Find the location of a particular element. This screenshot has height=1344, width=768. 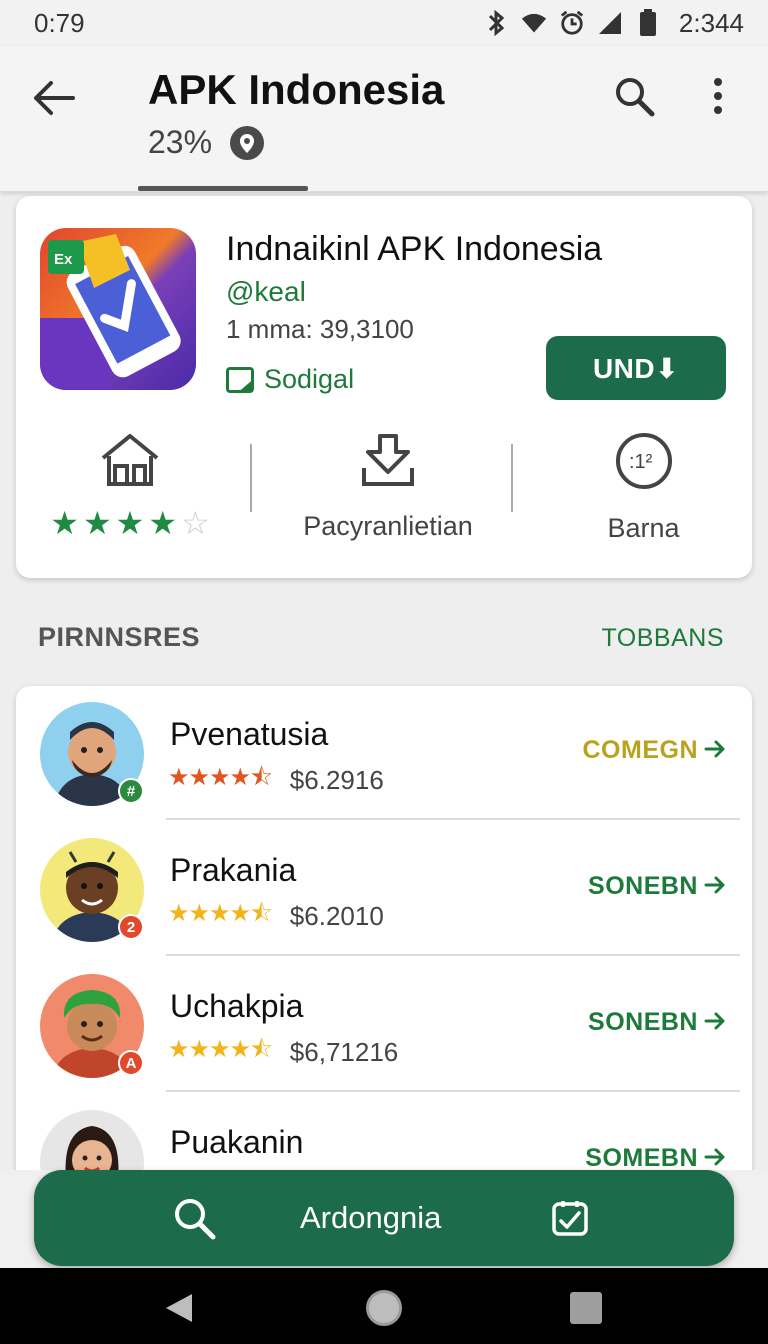

bottom-action-bar: Ardongnia is located at coordinates (384, 1218).